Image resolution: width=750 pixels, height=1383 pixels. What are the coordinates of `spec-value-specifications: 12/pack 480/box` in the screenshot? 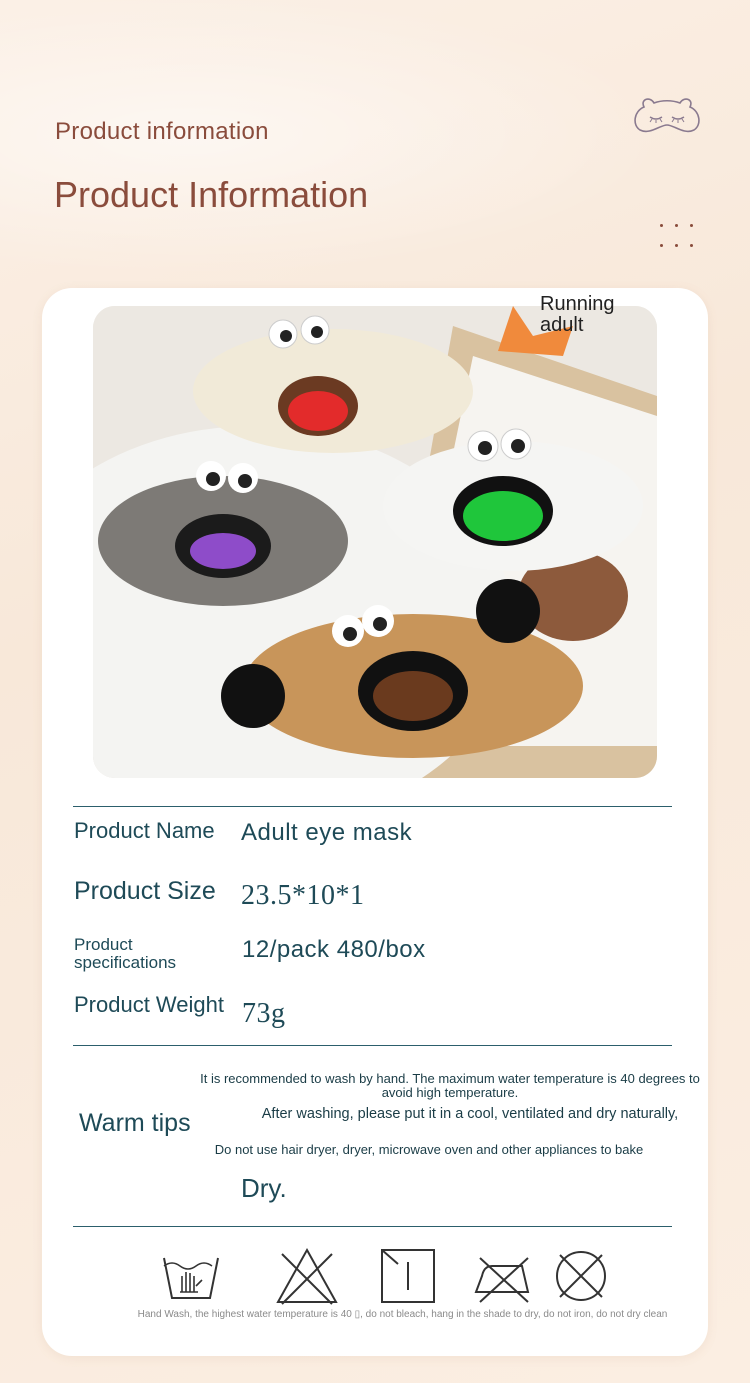 It's located at (334, 949).